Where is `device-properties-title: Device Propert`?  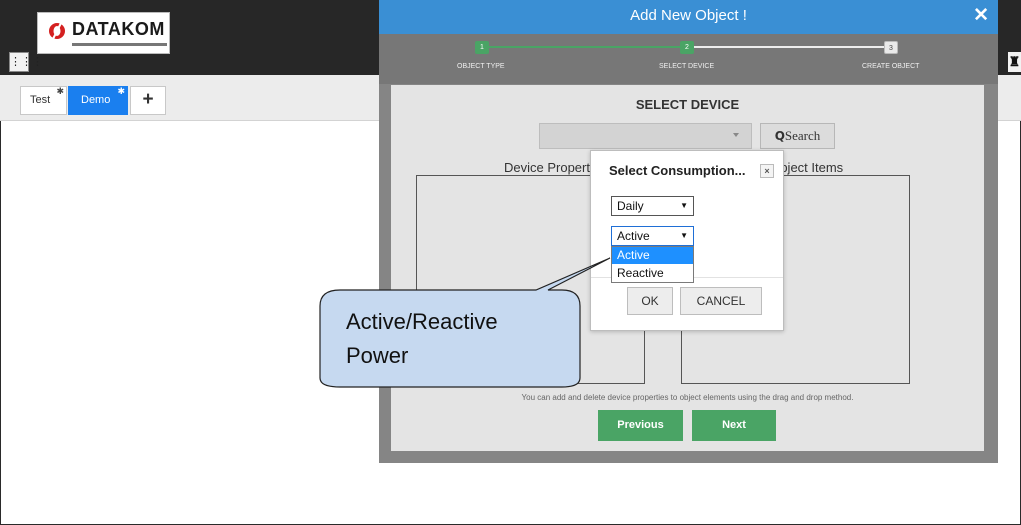 device-properties-title: Device Propert is located at coordinates (547, 167).